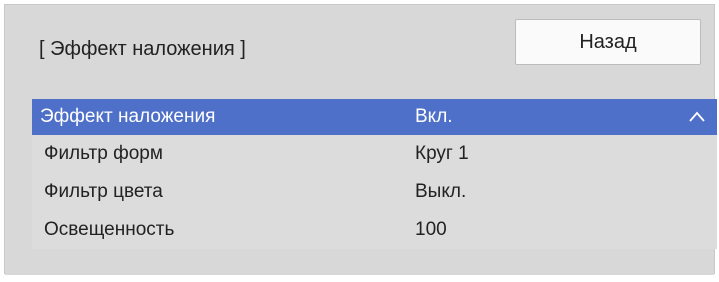 The image size is (719, 282). I want to click on back-button: Назад, so click(608, 42).